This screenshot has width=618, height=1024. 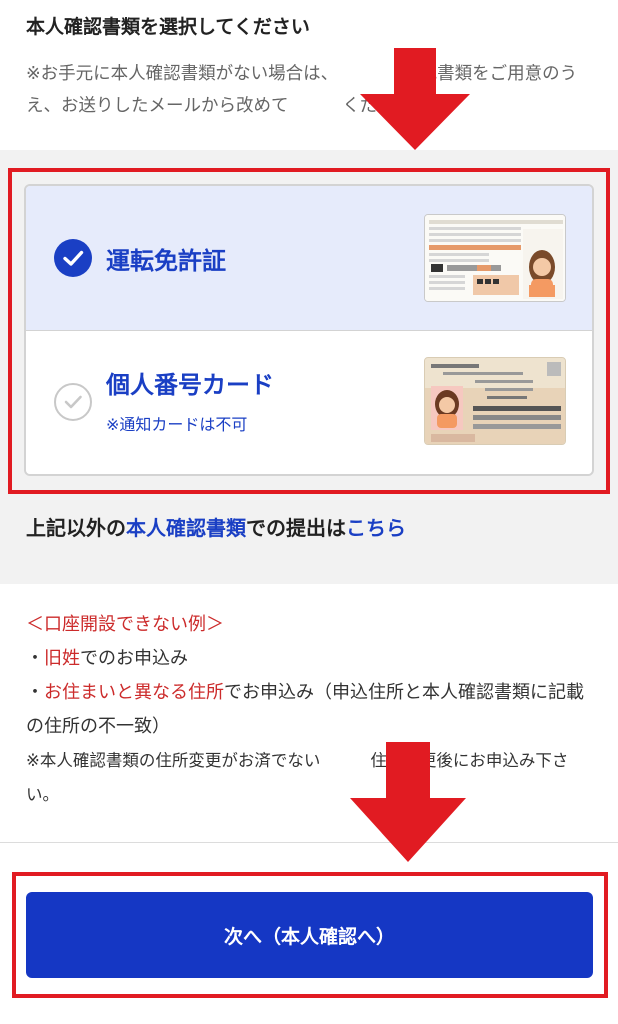 What do you see at coordinates (309, 842) in the screenshot?
I see `section-divider` at bounding box center [309, 842].